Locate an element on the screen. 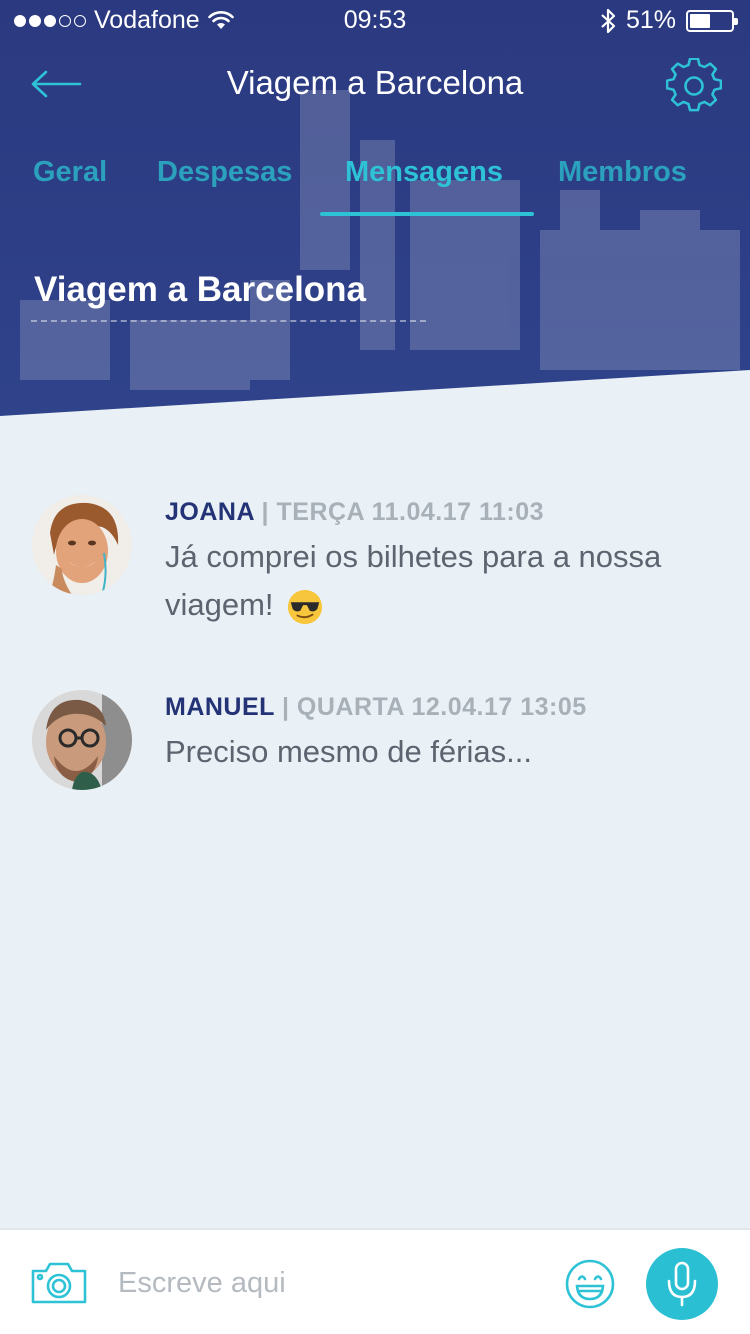  microphone-icon is located at coordinates (682, 1284).